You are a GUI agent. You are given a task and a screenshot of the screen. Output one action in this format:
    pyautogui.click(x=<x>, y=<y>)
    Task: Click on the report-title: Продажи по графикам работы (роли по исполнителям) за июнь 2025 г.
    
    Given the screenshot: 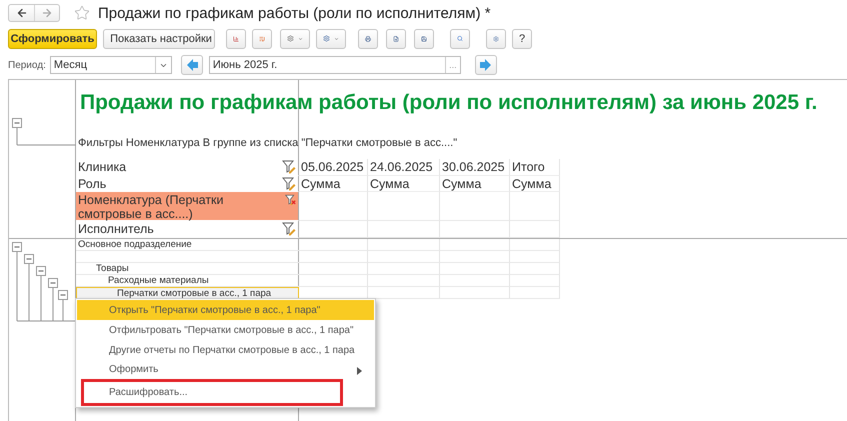 What is the action you would take?
    pyautogui.click(x=448, y=103)
    